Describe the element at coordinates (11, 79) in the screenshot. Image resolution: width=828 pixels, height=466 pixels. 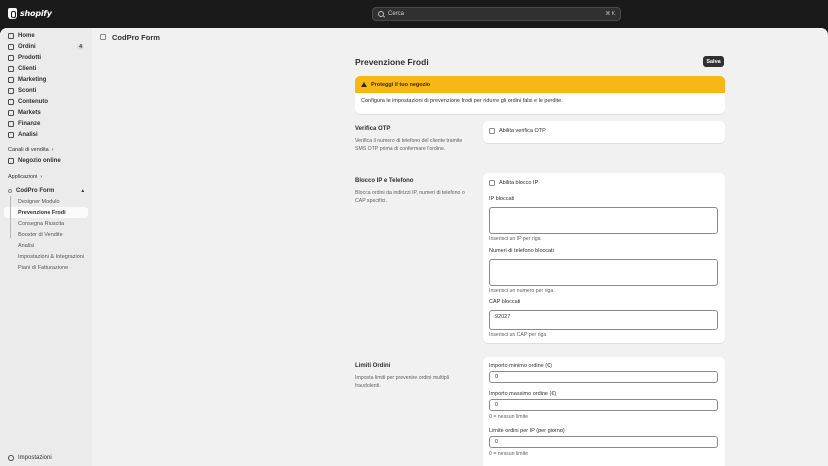
I see `target-icon` at that location.